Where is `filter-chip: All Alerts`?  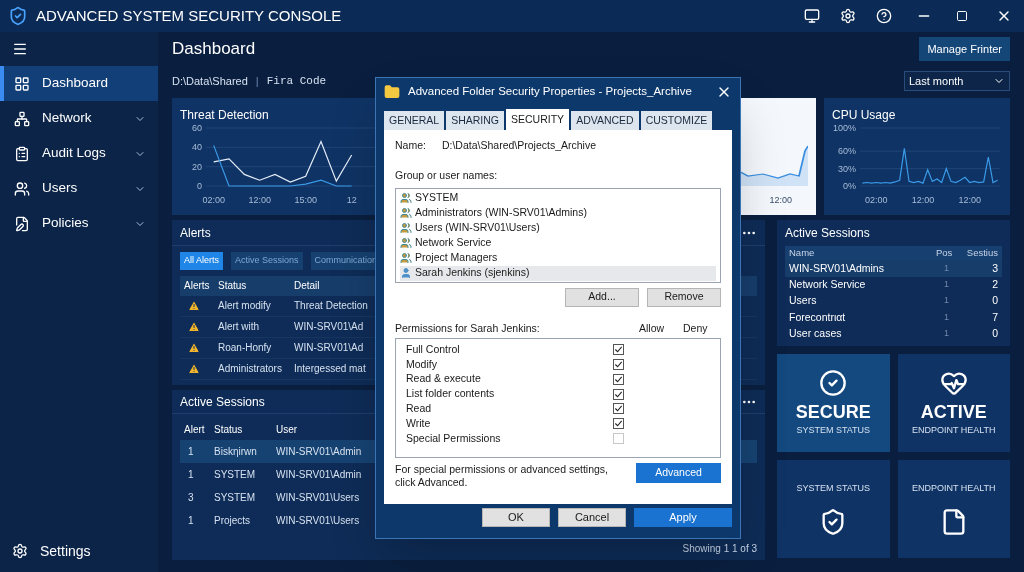
filter-chip: All Alerts is located at coordinates (201, 261).